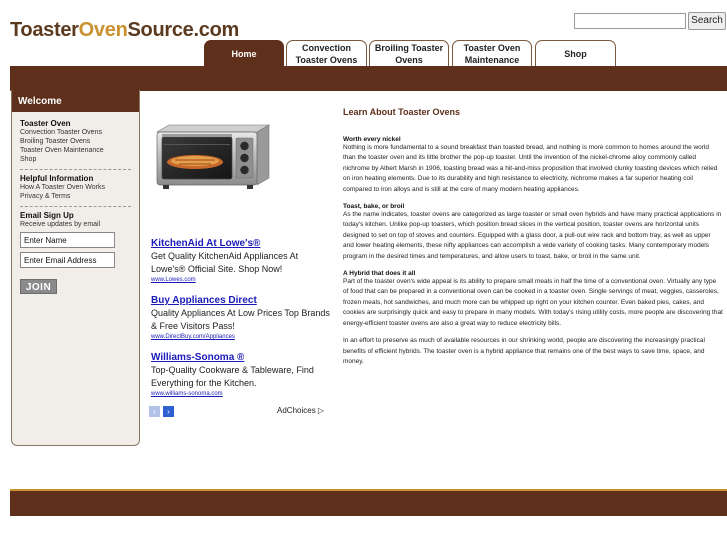  Describe the element at coordinates (75, 196) in the screenshot. I see `sidebar-link-privacy-terms: Privacy & Terms` at that location.